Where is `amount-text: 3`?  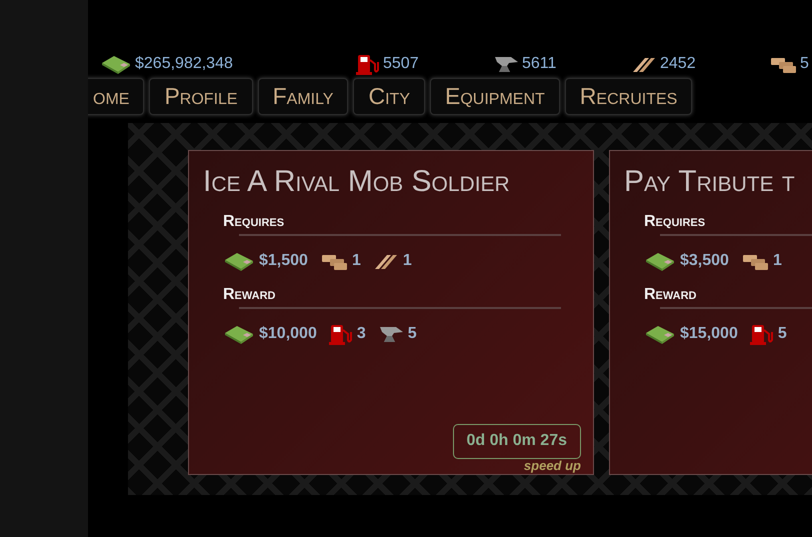 amount-text: 3 is located at coordinates (361, 334).